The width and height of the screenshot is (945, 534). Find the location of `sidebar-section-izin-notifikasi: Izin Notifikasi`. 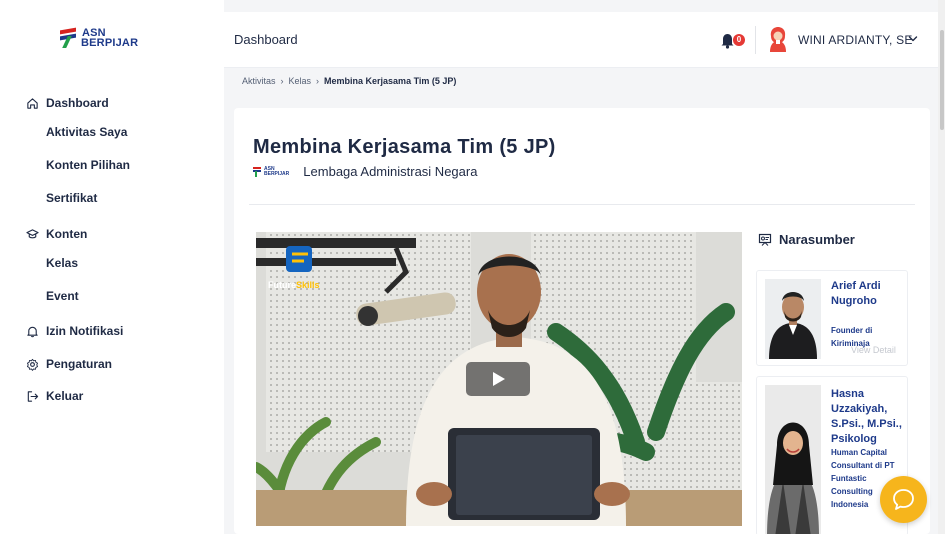

sidebar-section-izin-notifikasi: Izin Notifikasi is located at coordinates (74, 331).